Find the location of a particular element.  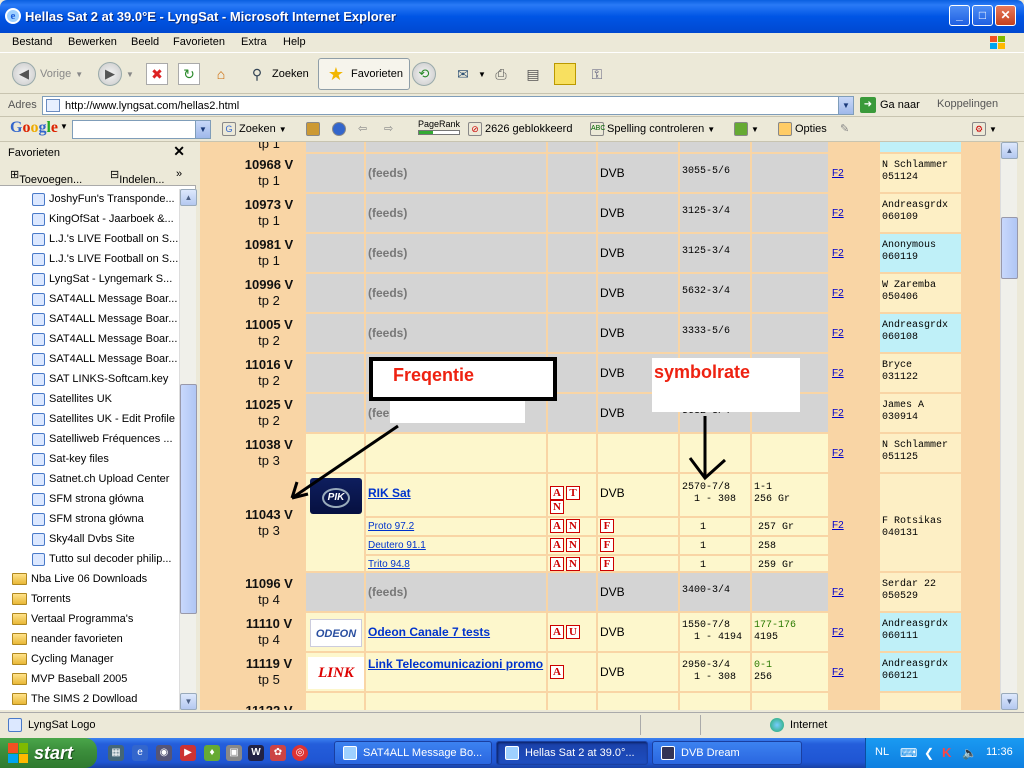

more-icon: » is located at coordinates (179, 174).